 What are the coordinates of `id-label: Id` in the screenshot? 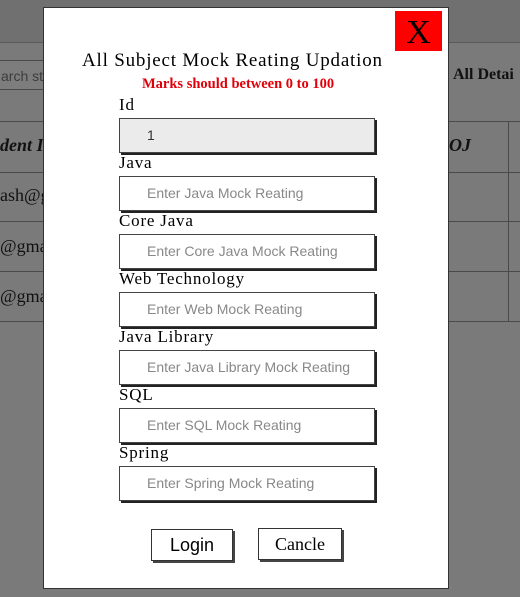 It's located at (127, 104).